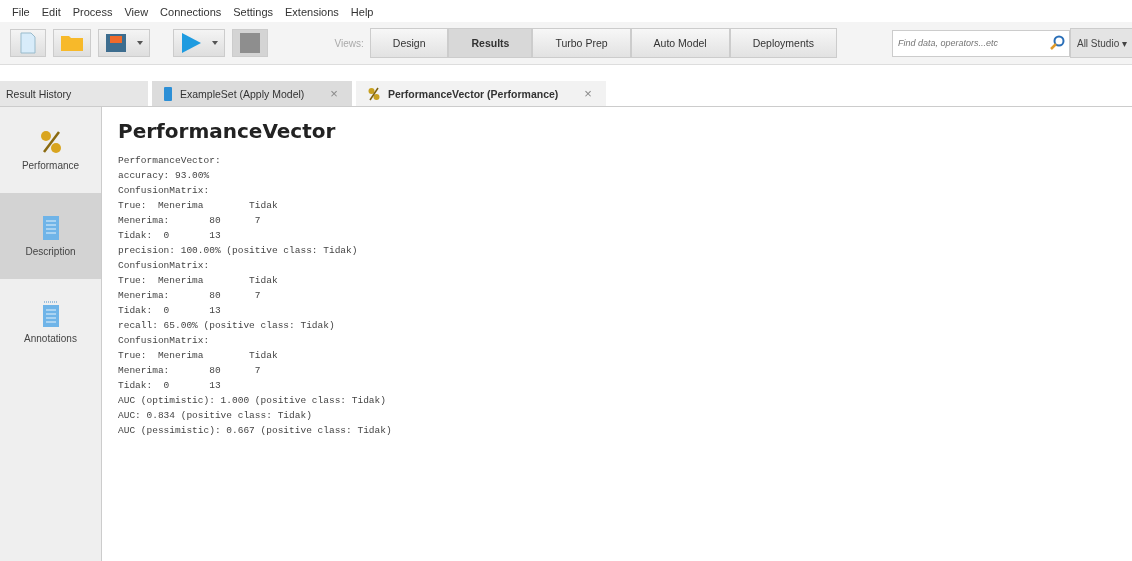 This screenshot has width=1132, height=561. What do you see at coordinates (74, 93) in the screenshot?
I see `editor-tab: Result History` at bounding box center [74, 93].